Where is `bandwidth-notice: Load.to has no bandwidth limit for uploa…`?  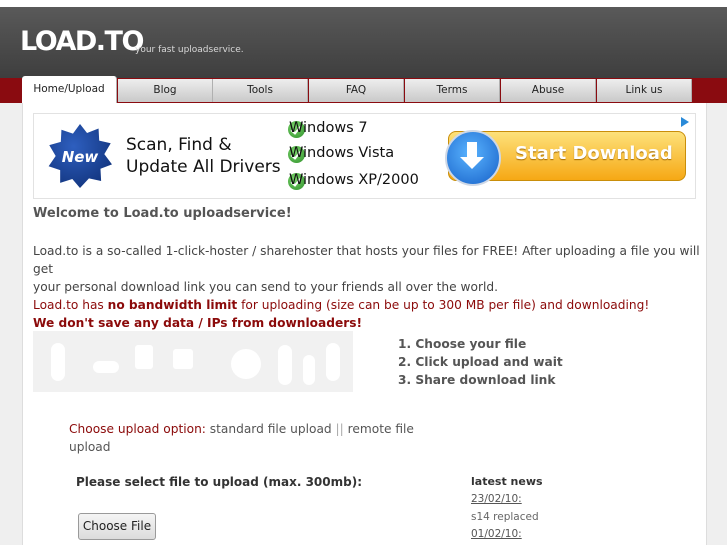
bandwidth-notice: Load.to has no bandwidth limit for uploa… is located at coordinates (368, 305).